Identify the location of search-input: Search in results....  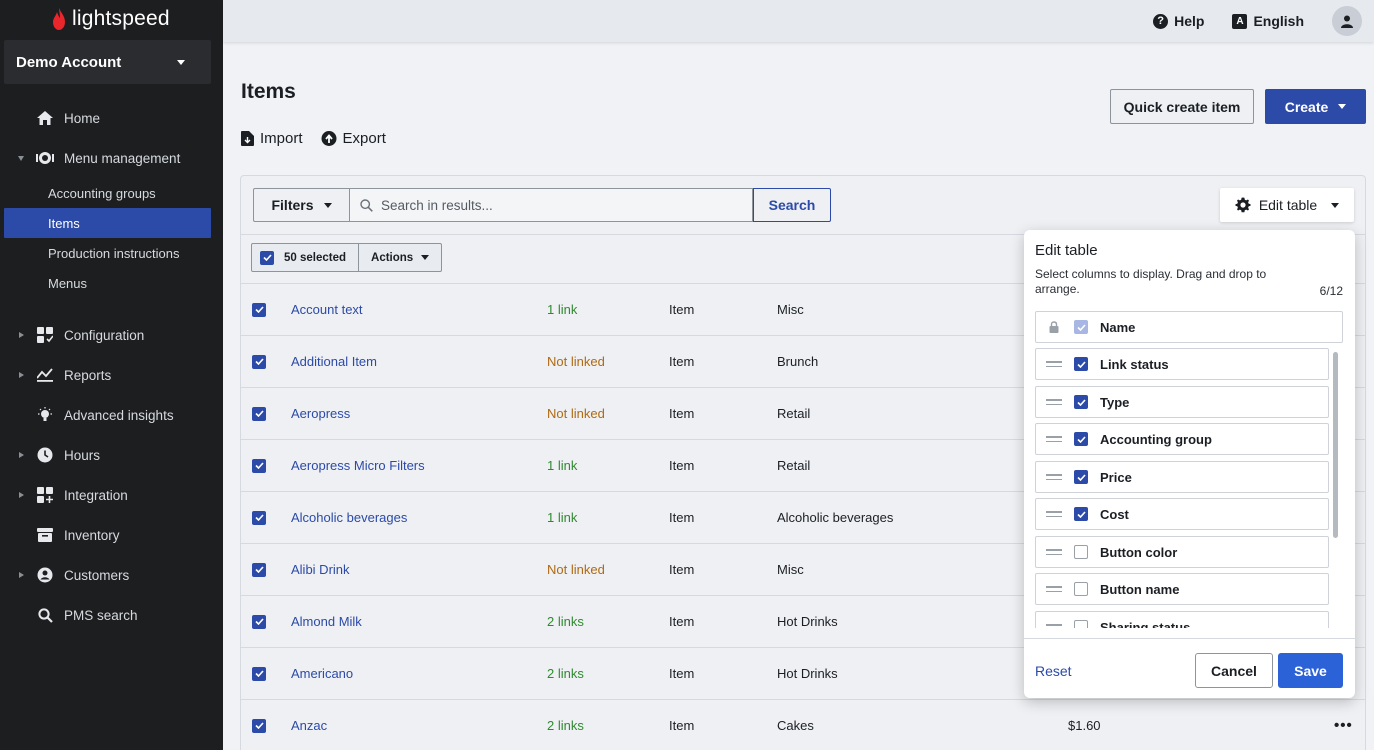
(551, 205).